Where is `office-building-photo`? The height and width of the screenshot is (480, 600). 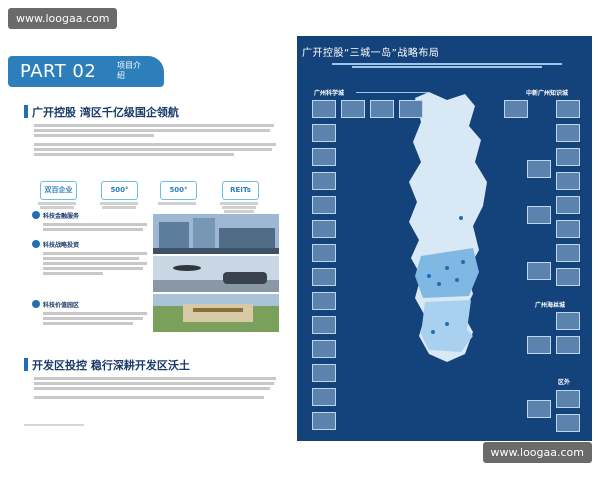
office-building-photo is located at coordinates (216, 234).